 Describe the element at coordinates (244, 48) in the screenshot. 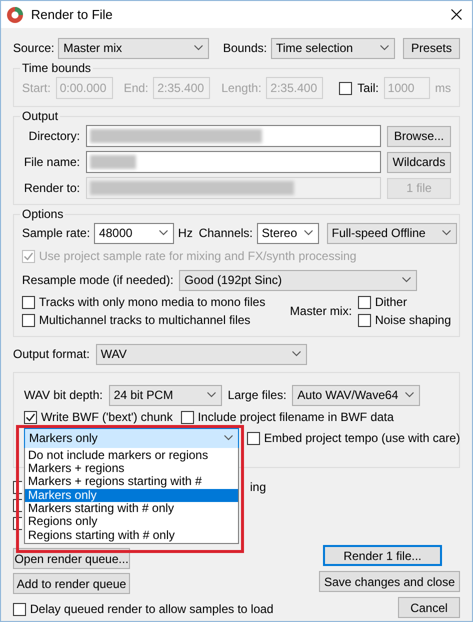

I see `bounds-label: Bounds:` at that location.